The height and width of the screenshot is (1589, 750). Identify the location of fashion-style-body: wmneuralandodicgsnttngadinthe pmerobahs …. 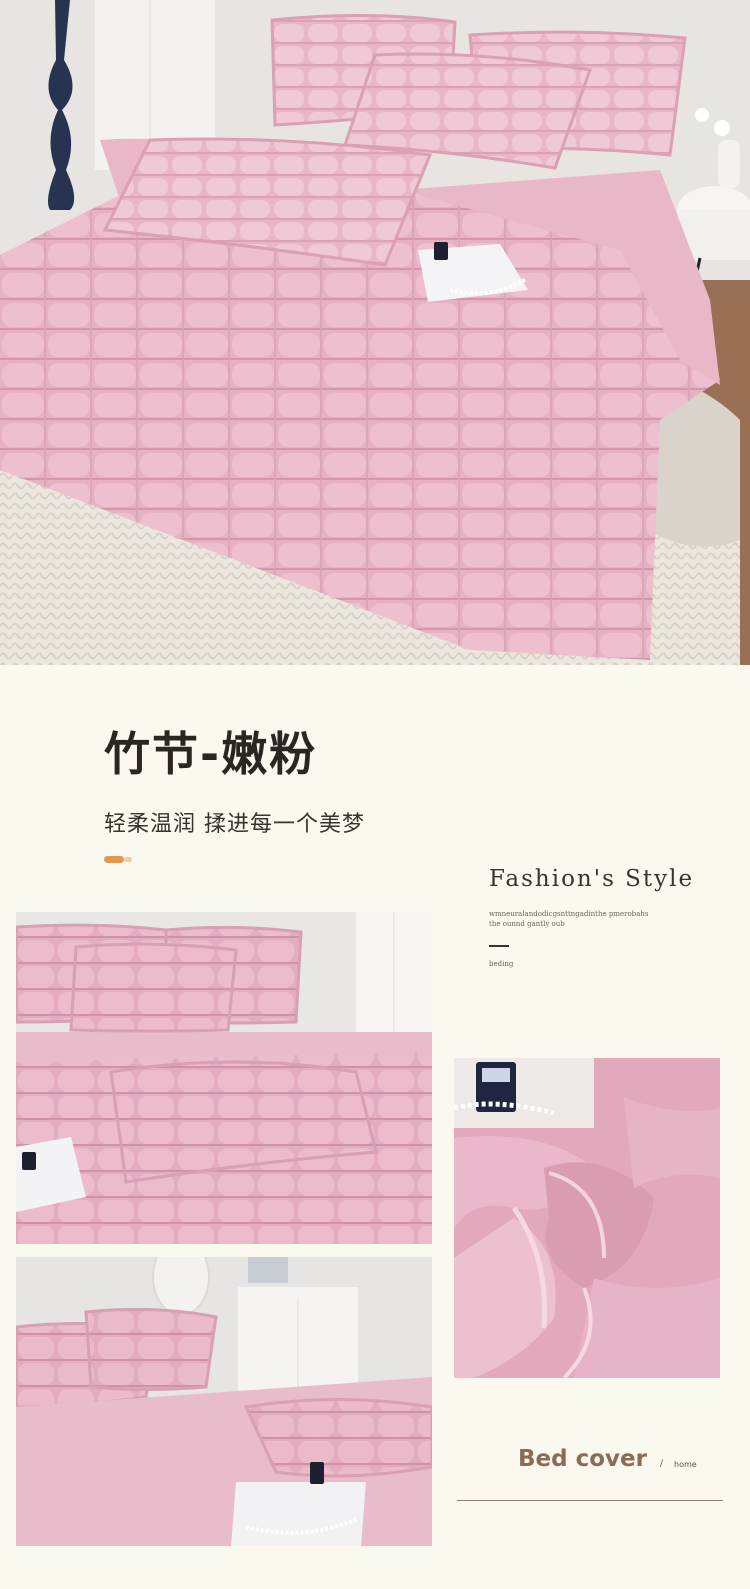
(569, 919).